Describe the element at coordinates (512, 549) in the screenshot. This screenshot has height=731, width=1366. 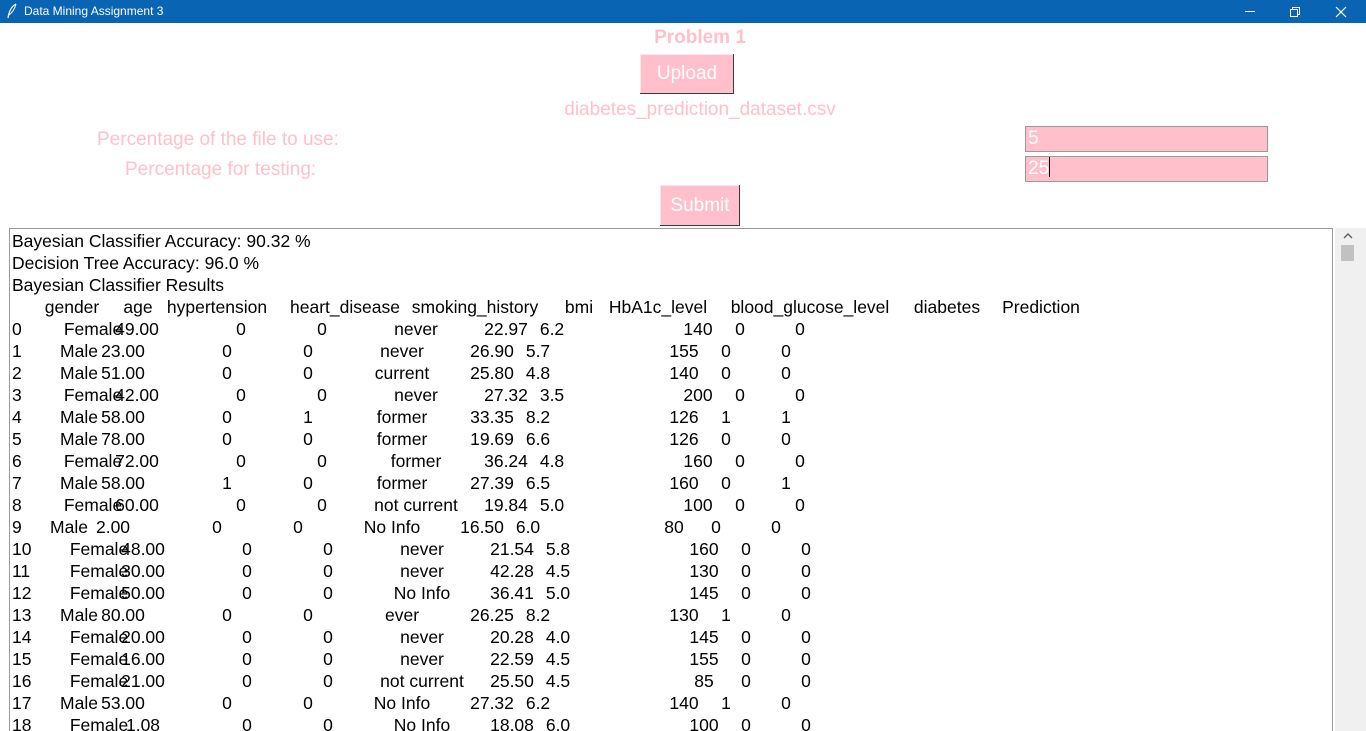
I see `table-cell: 21.54` at that location.